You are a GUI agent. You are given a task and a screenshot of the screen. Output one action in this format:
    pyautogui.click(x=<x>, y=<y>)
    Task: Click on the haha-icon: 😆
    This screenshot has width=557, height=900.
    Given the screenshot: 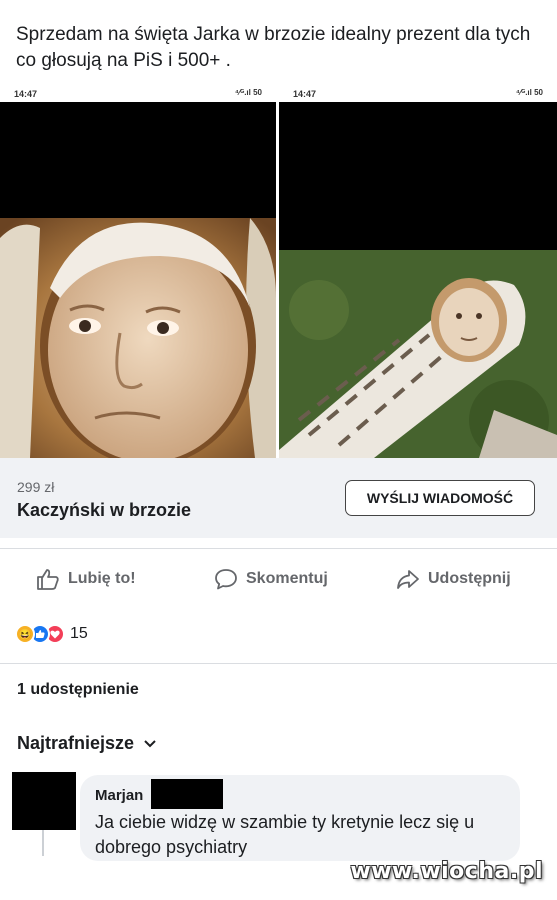 What is the action you would take?
    pyautogui.click(x=25, y=634)
    